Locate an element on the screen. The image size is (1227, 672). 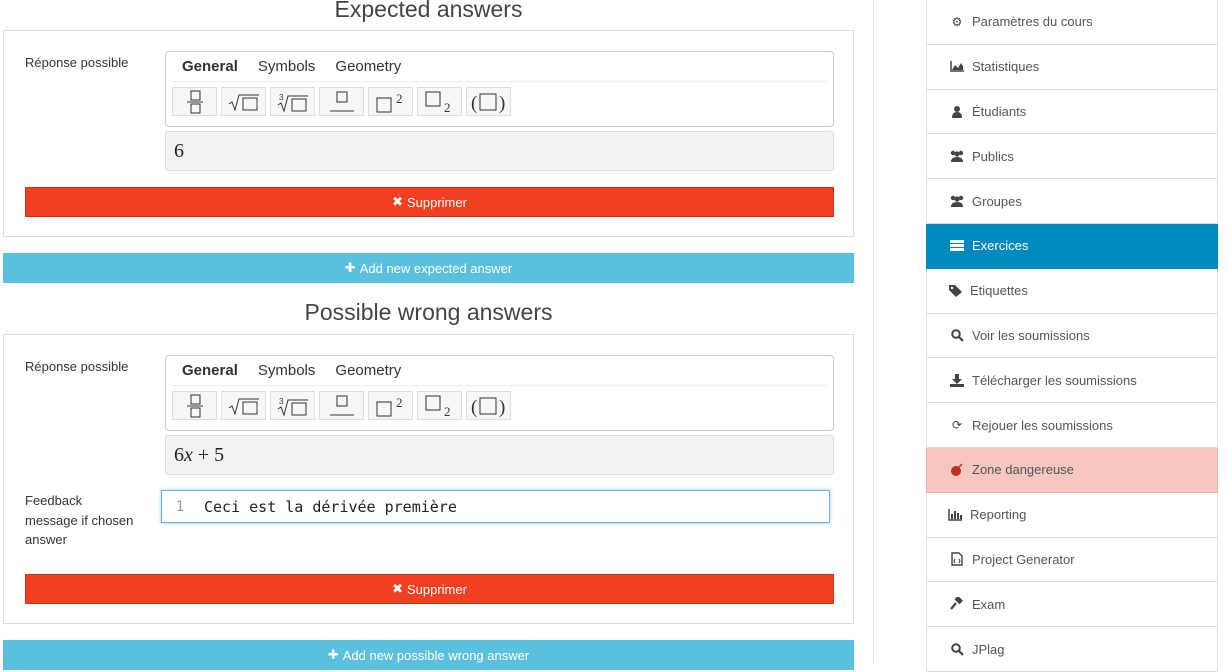
sidebar-item-label: Télécharger les soumissions is located at coordinates (1054, 380).